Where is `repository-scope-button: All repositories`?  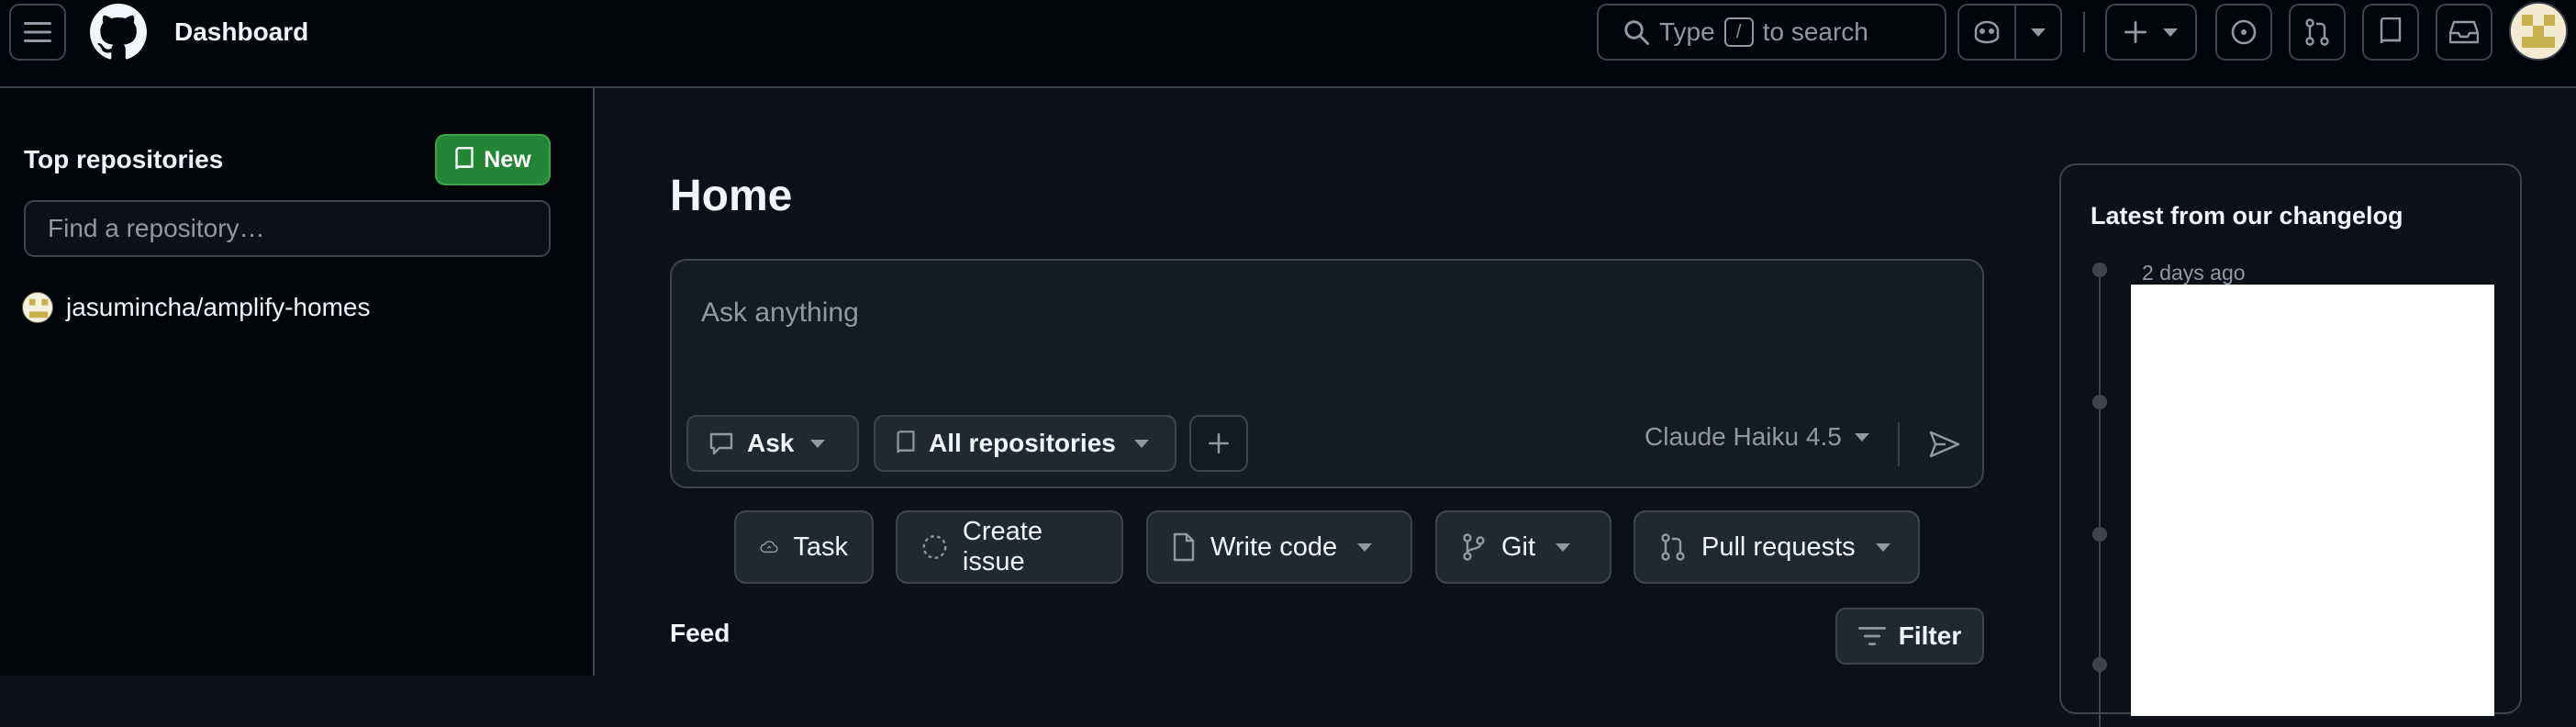
repository-scope-button: All repositories is located at coordinates (1025, 443).